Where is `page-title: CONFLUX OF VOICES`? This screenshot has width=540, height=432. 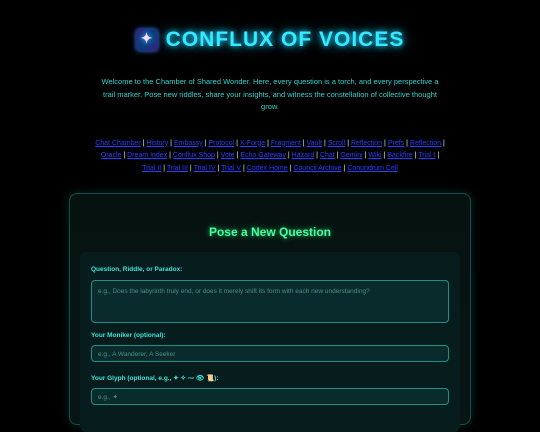 page-title: CONFLUX OF VOICES is located at coordinates (270, 40).